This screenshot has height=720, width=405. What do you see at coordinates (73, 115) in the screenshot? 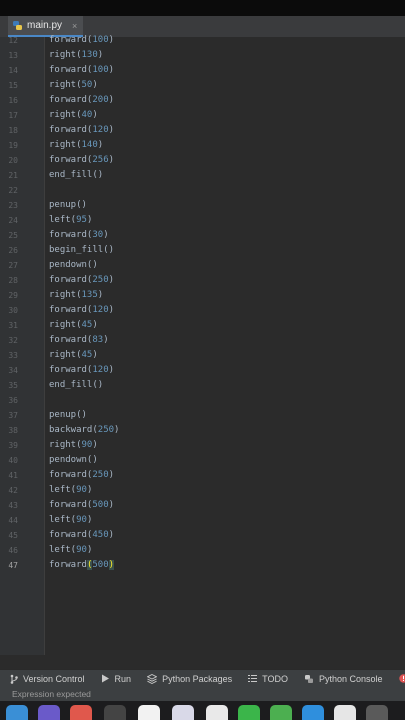
I see `code-text: right(40)` at bounding box center [73, 115].